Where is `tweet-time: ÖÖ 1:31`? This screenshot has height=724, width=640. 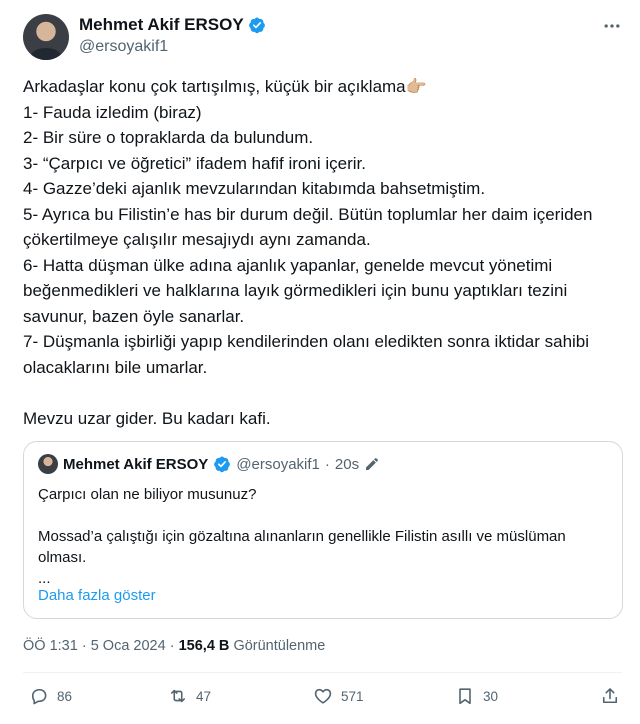 tweet-time: ÖÖ 1:31 is located at coordinates (50, 646).